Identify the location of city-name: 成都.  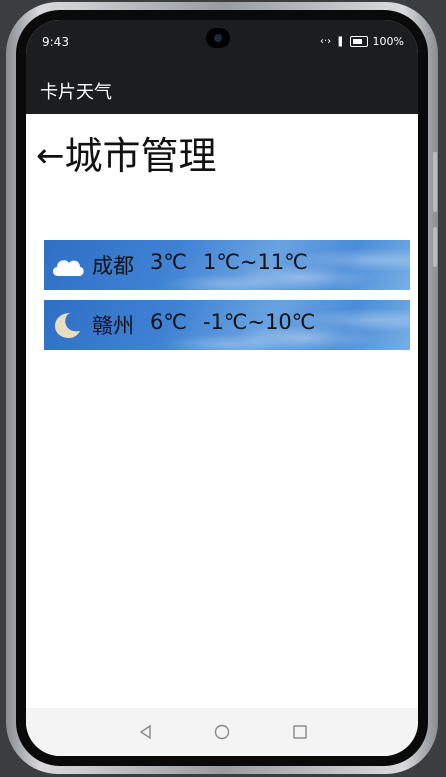
(113, 266).